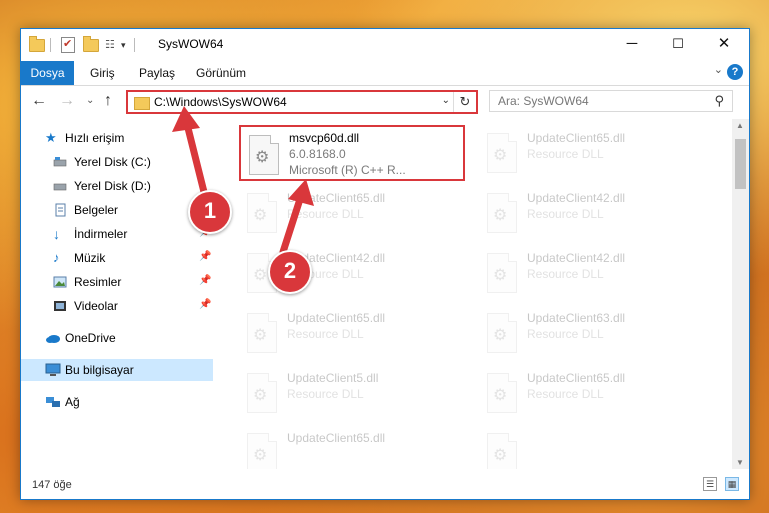 This screenshot has width=769, height=513. What do you see at coordinates (157, 73) in the screenshot?
I see `tab-paylas: Paylaş` at bounding box center [157, 73].